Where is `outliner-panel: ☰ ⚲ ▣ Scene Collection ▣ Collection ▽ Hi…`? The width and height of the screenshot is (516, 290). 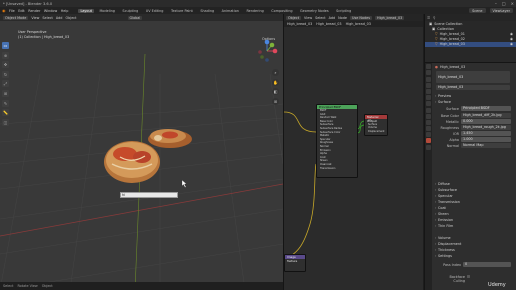 outliner-panel: ☰ ⚲ ▣ Scene Collection ▣ Collection ▽ Hi… is located at coordinates (470, 38).